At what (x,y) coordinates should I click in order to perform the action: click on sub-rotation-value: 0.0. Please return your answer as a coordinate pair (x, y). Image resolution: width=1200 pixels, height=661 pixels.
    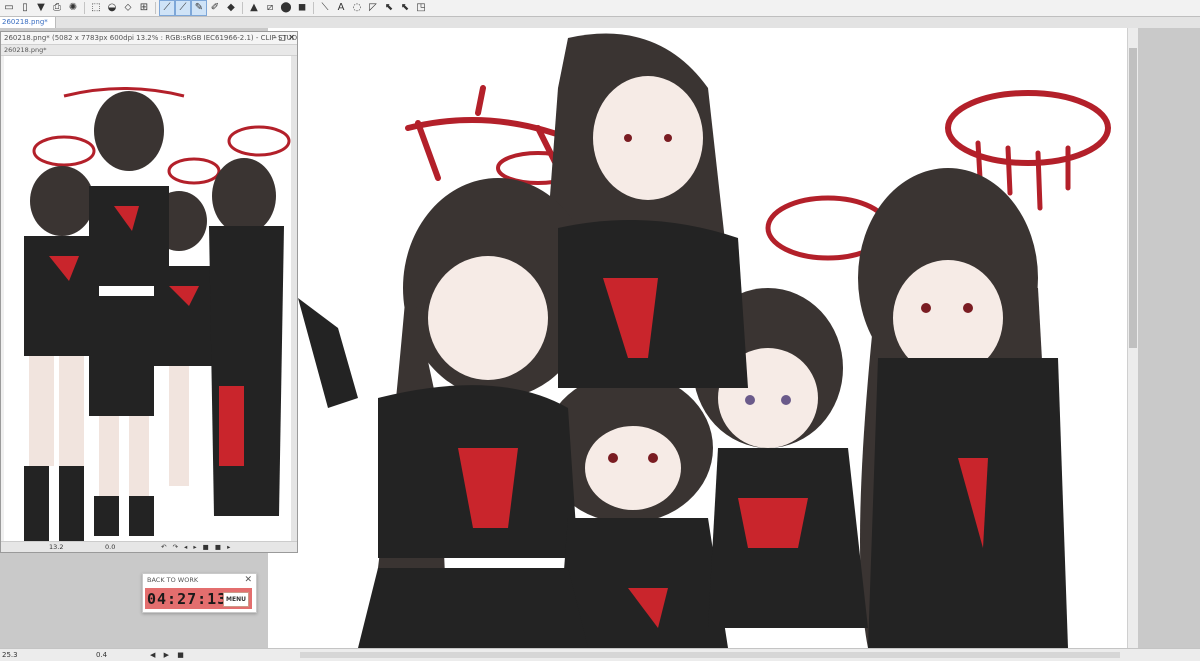
    Looking at the image, I should click on (110, 547).